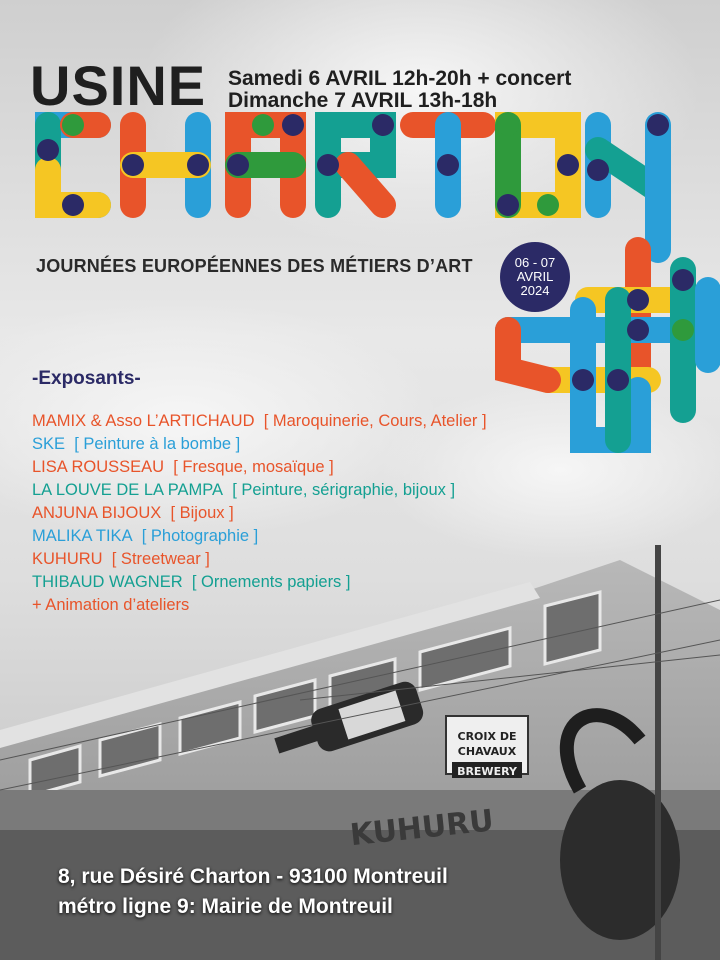 This screenshot has width=720, height=960. Describe the element at coordinates (259, 559) in the screenshot. I see `list-item: KUHURU [ Streetwear ]` at that location.